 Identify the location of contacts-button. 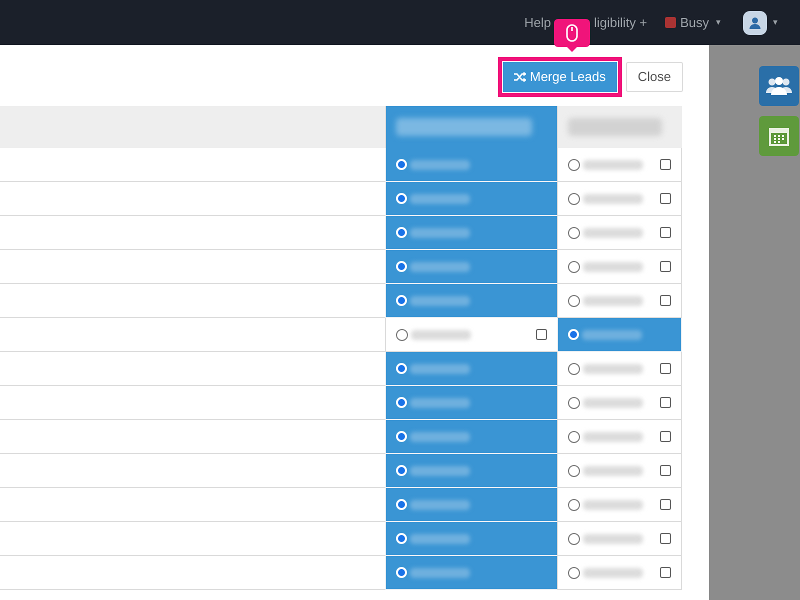
(779, 86).